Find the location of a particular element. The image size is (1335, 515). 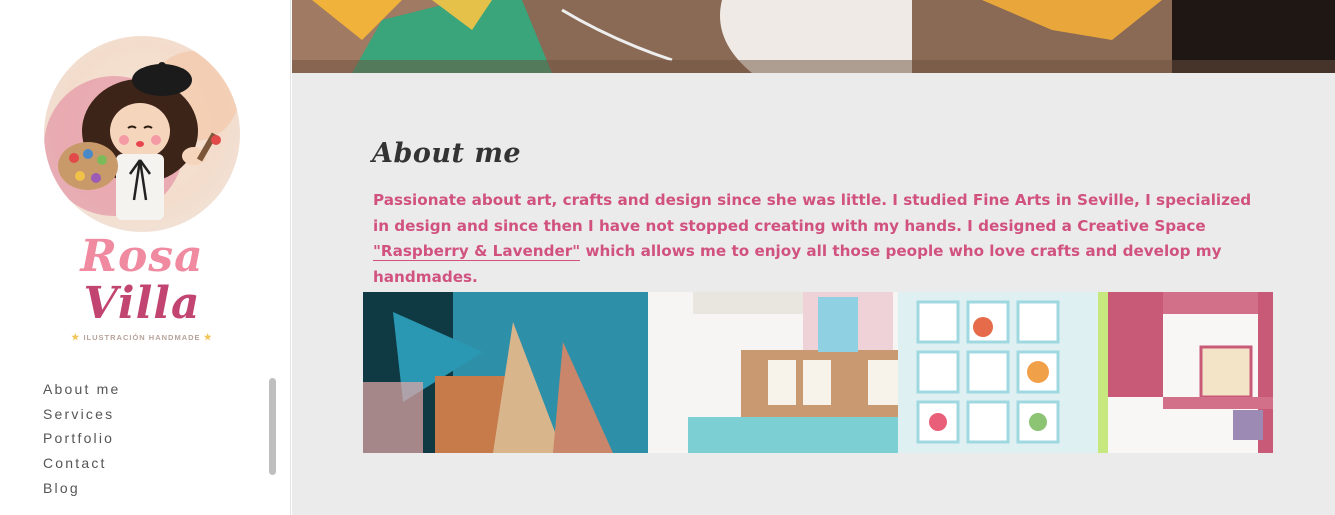

logo-name-line1: Rosa is located at coordinates (142, 256).